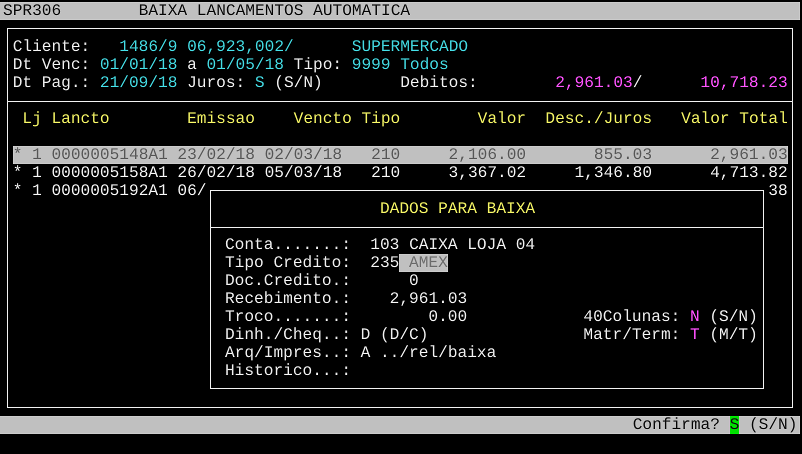 The width and height of the screenshot is (802, 454). I want to click on field-value: T, so click(695, 335).